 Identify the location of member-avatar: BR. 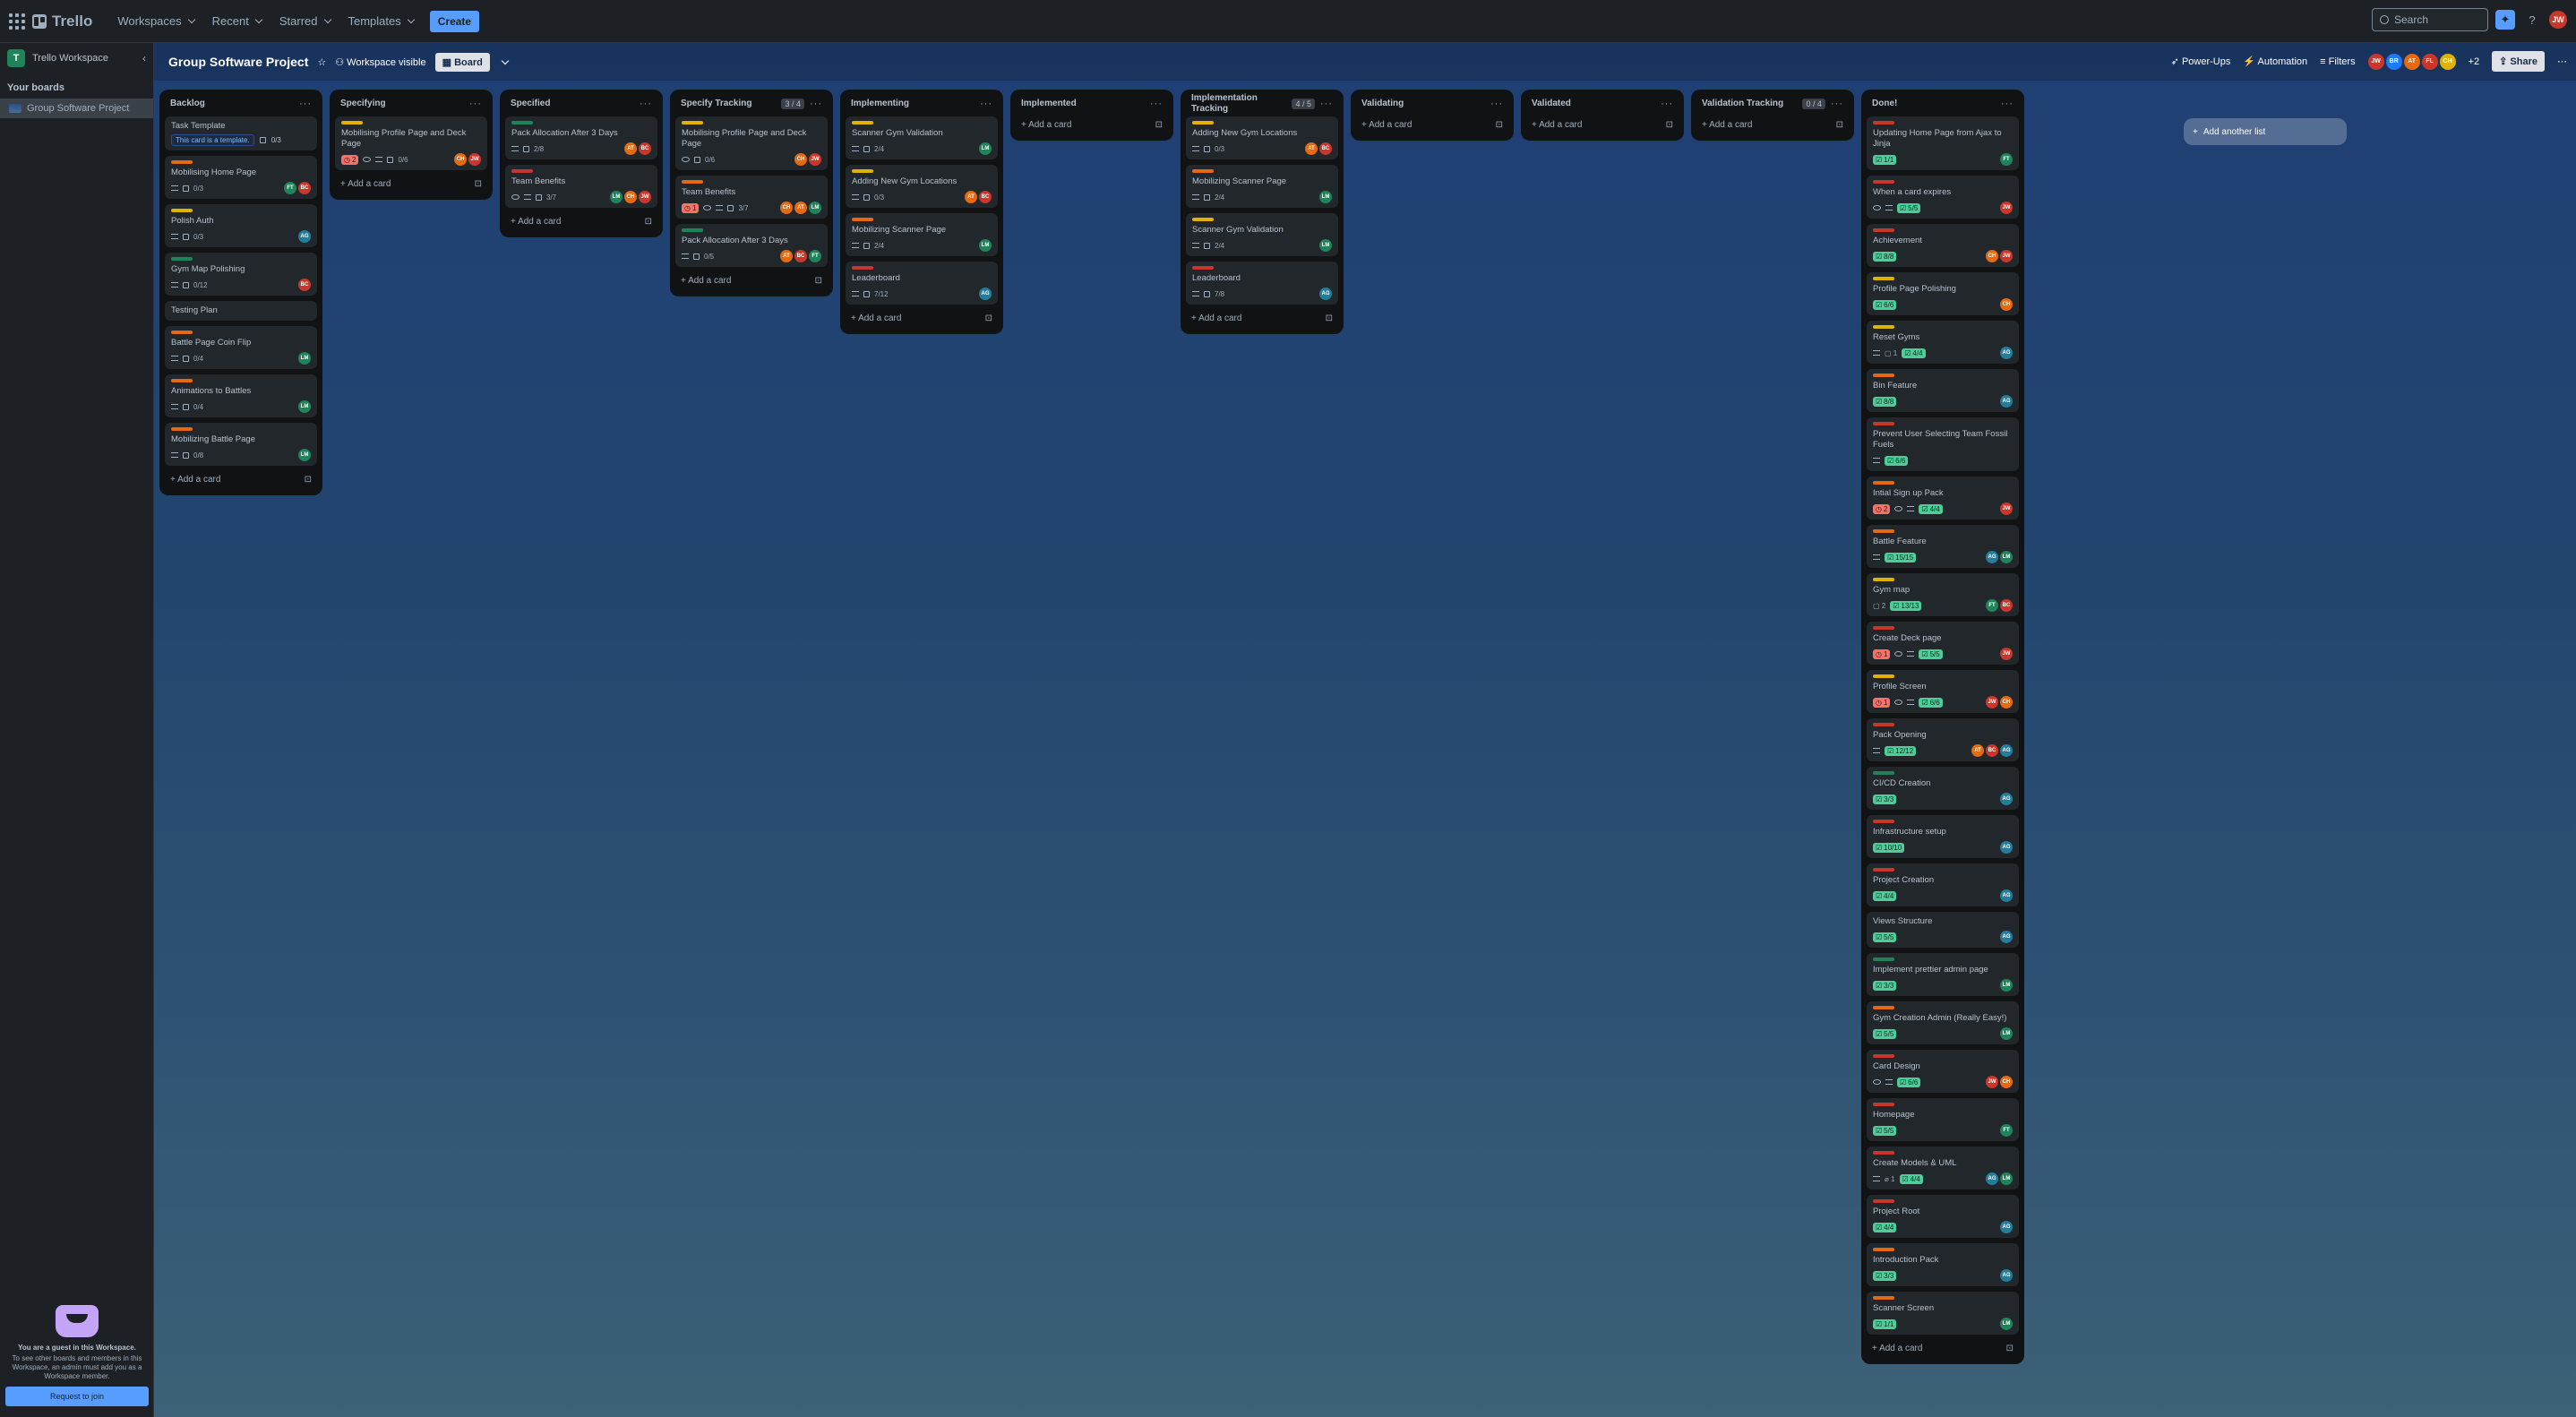
(2393, 61).